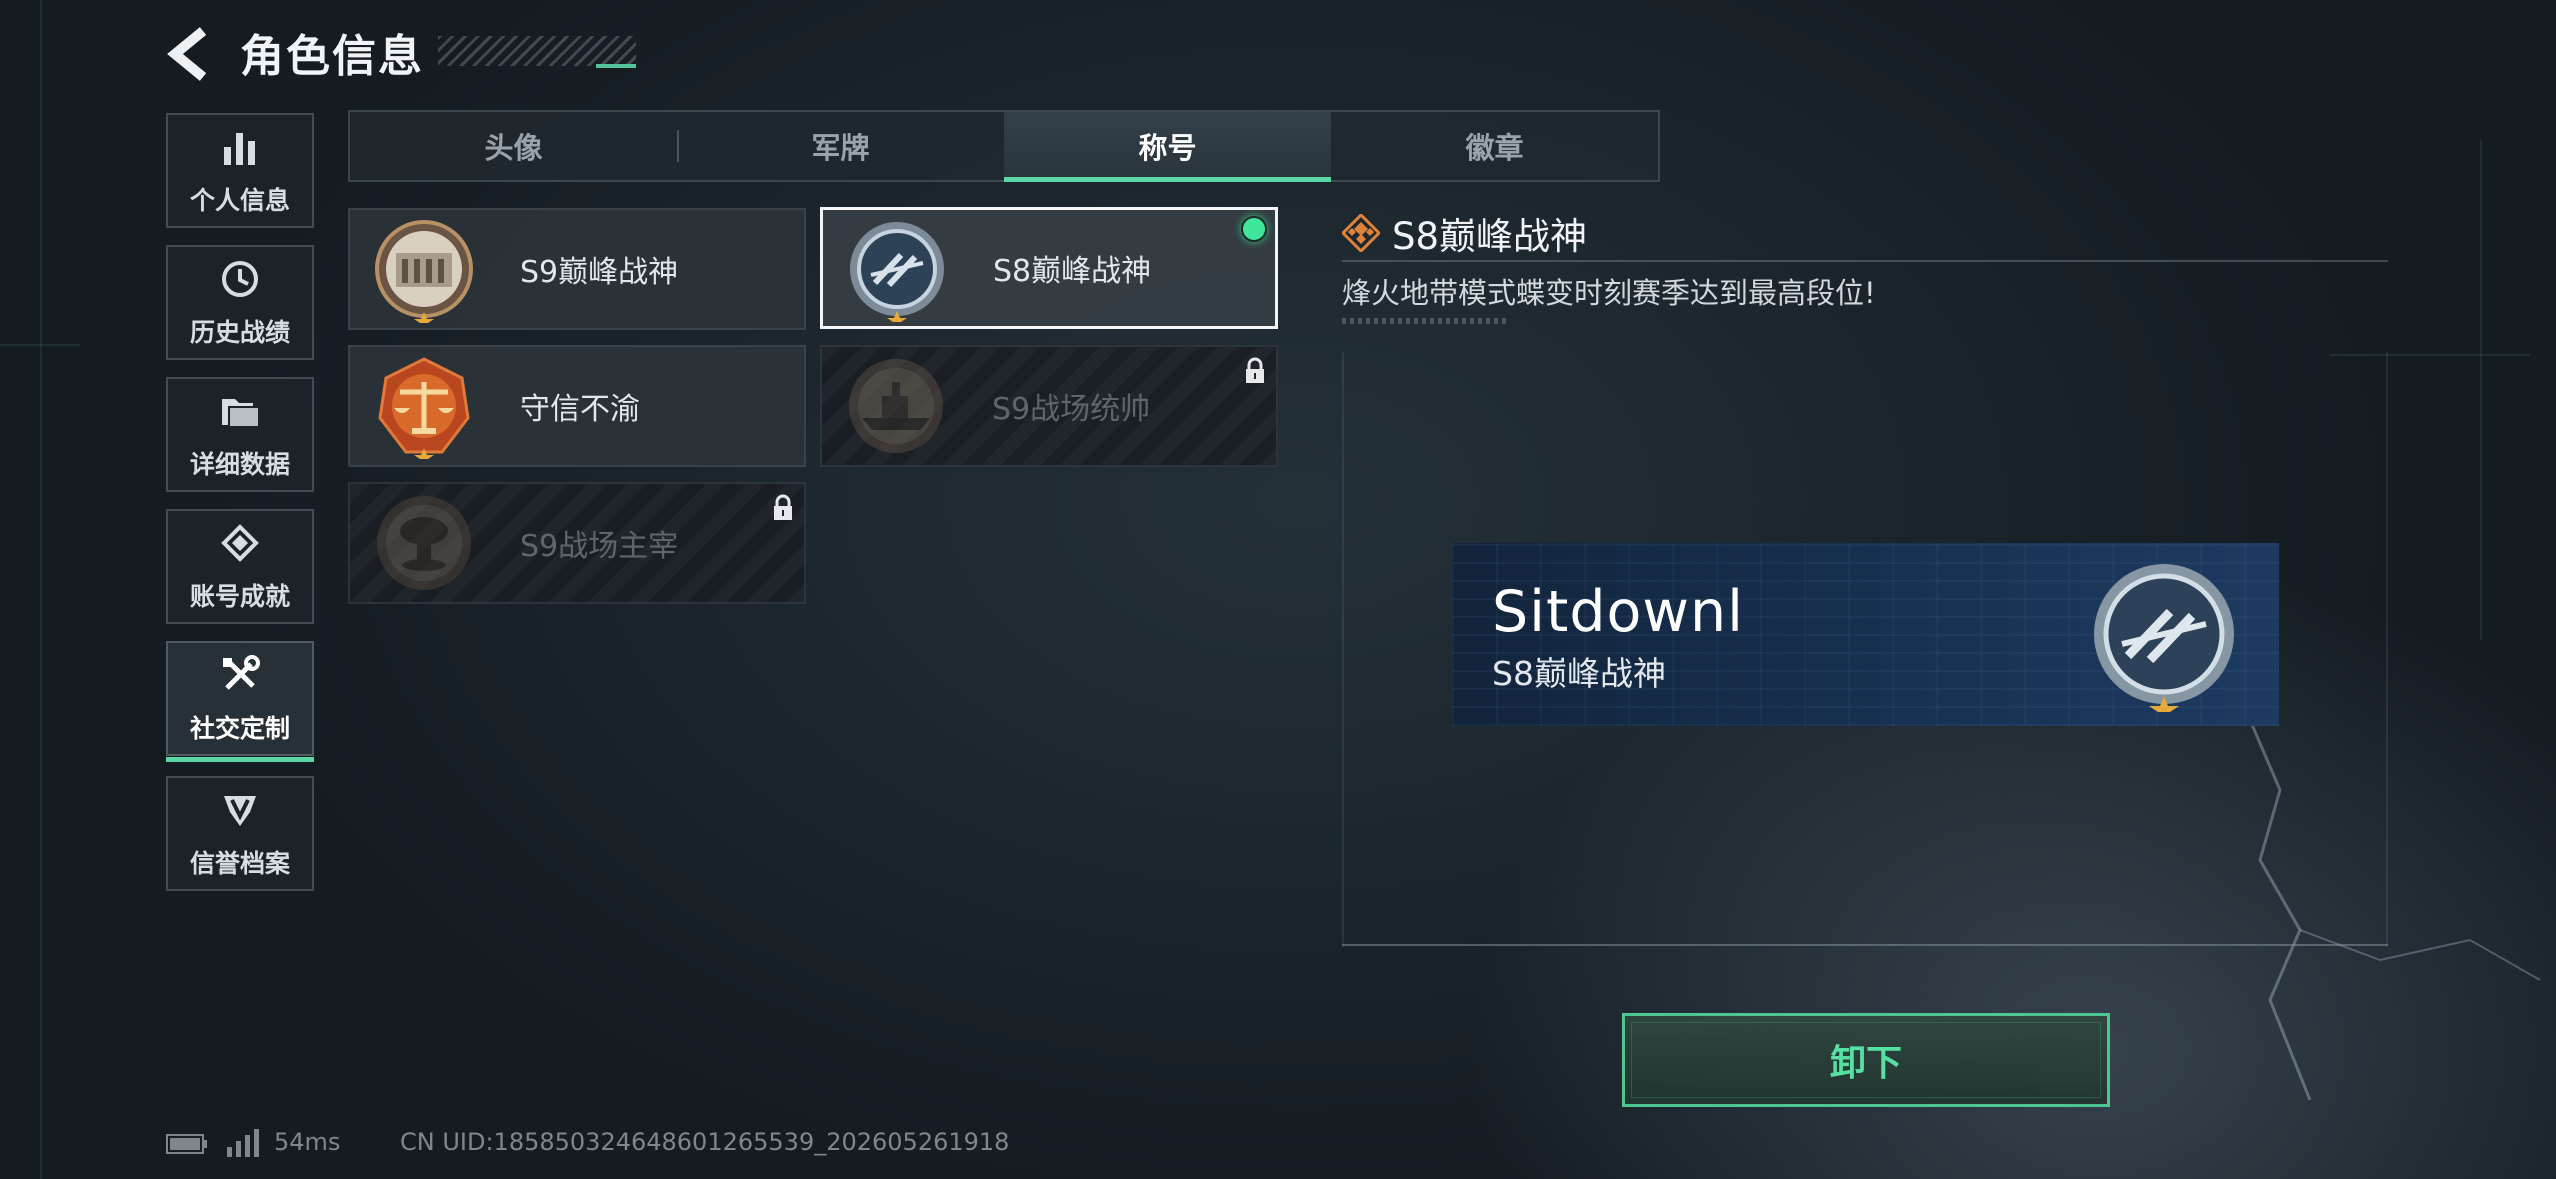  What do you see at coordinates (186, 1144) in the screenshot?
I see `battery-icon` at bounding box center [186, 1144].